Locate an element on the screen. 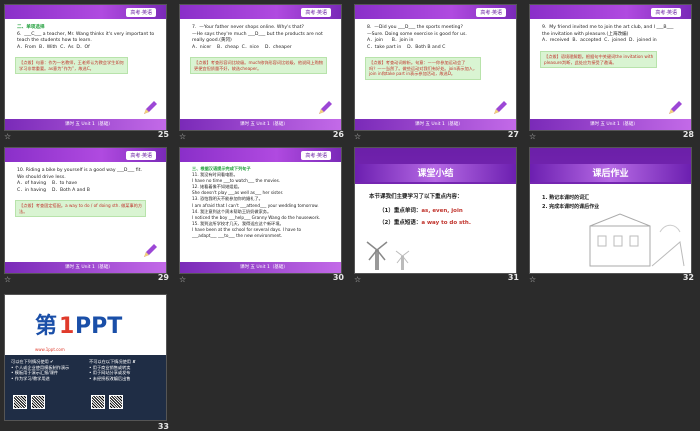  svg-text: PPT is located at coordinates (98, 326).